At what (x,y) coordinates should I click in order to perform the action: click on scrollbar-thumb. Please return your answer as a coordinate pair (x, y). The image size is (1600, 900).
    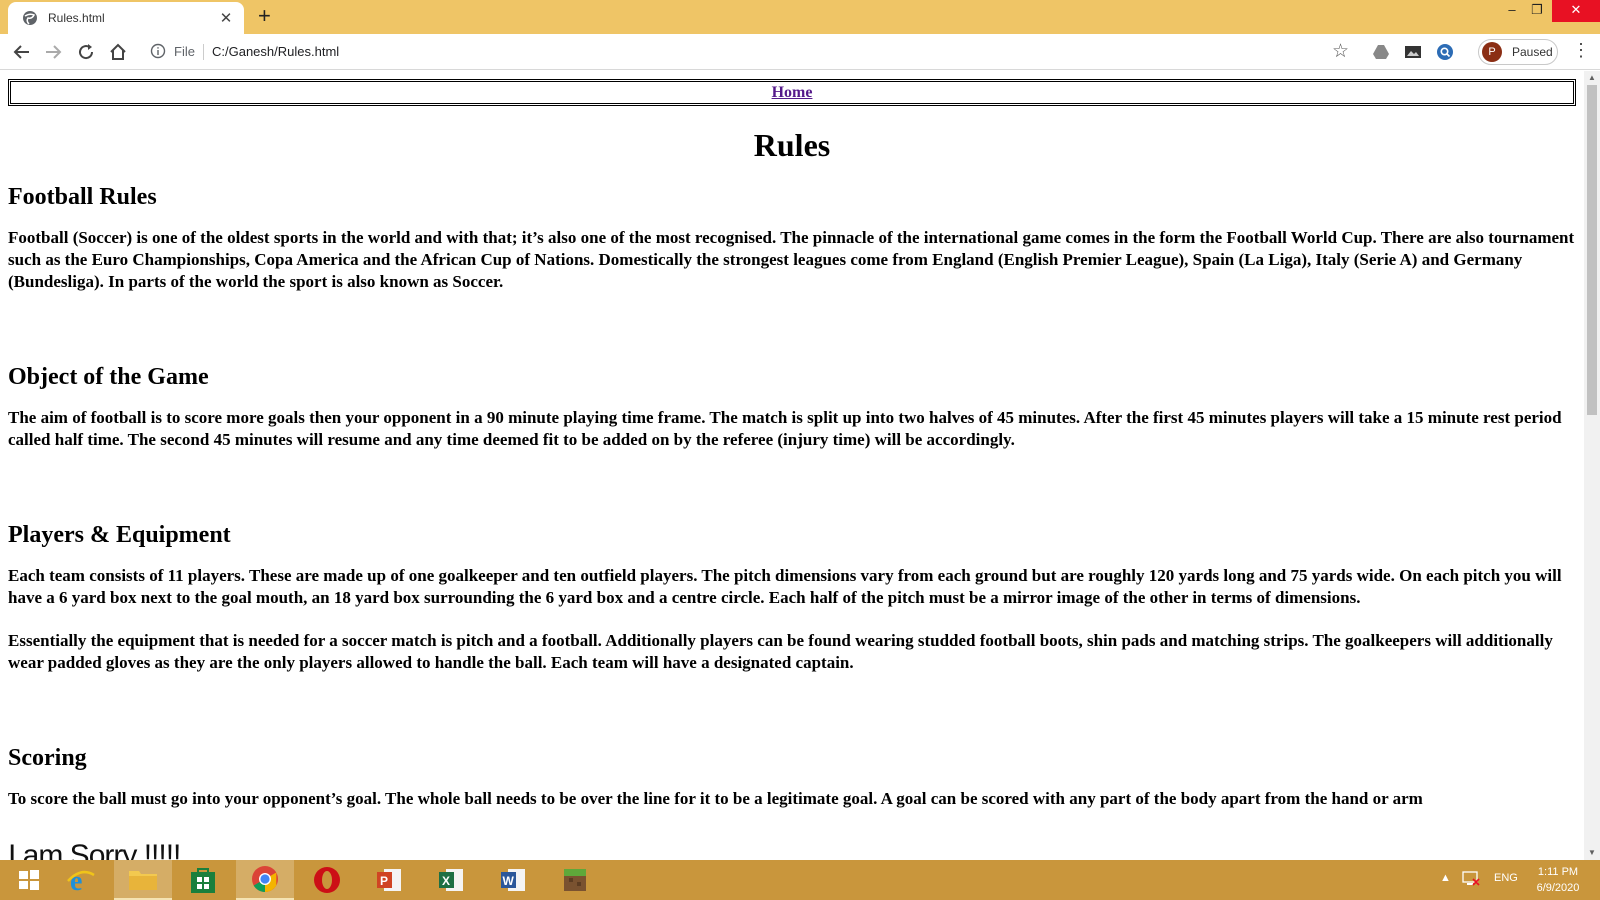
    Looking at the image, I should click on (1592, 250).